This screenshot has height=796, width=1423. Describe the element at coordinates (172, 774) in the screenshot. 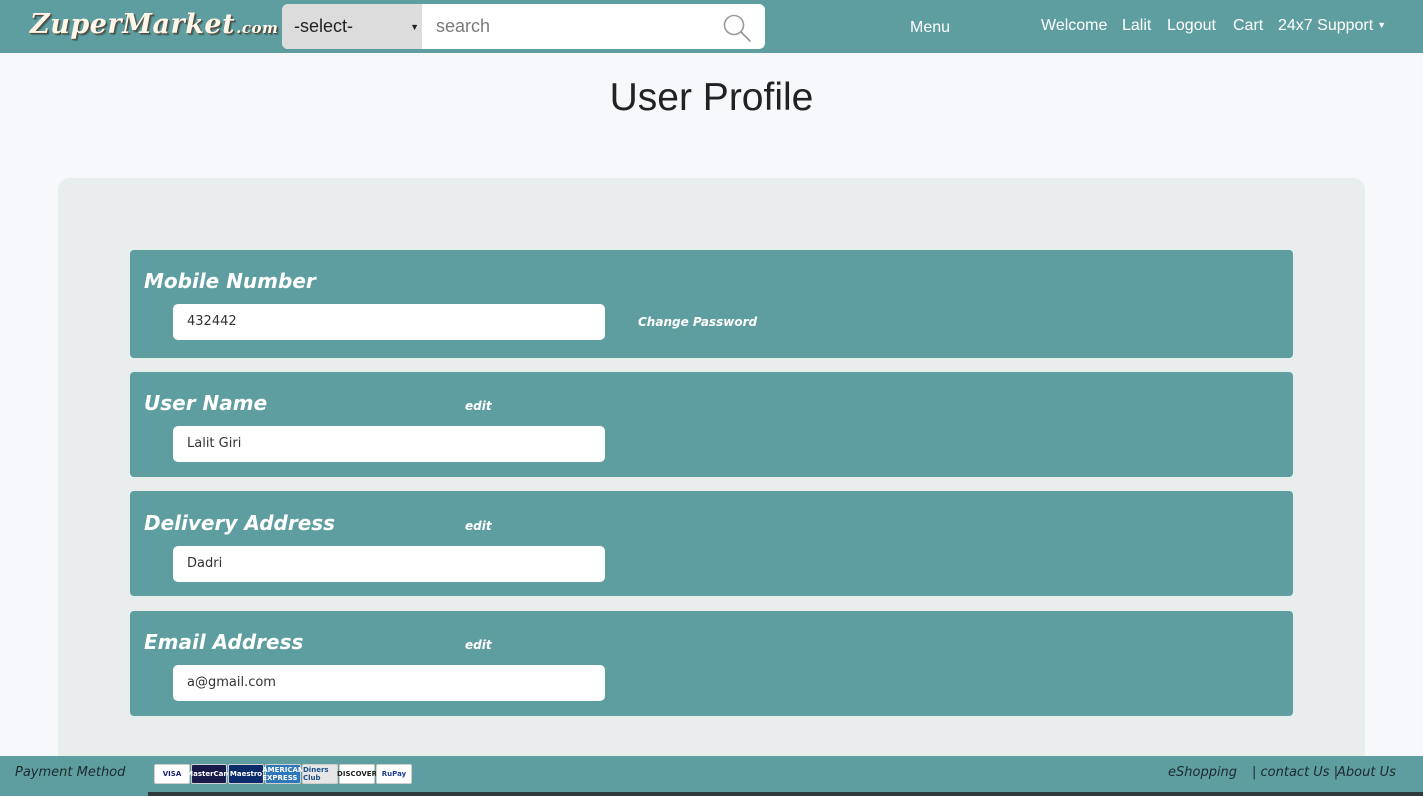

I see `payment-card-visa-icon: VISA` at that location.